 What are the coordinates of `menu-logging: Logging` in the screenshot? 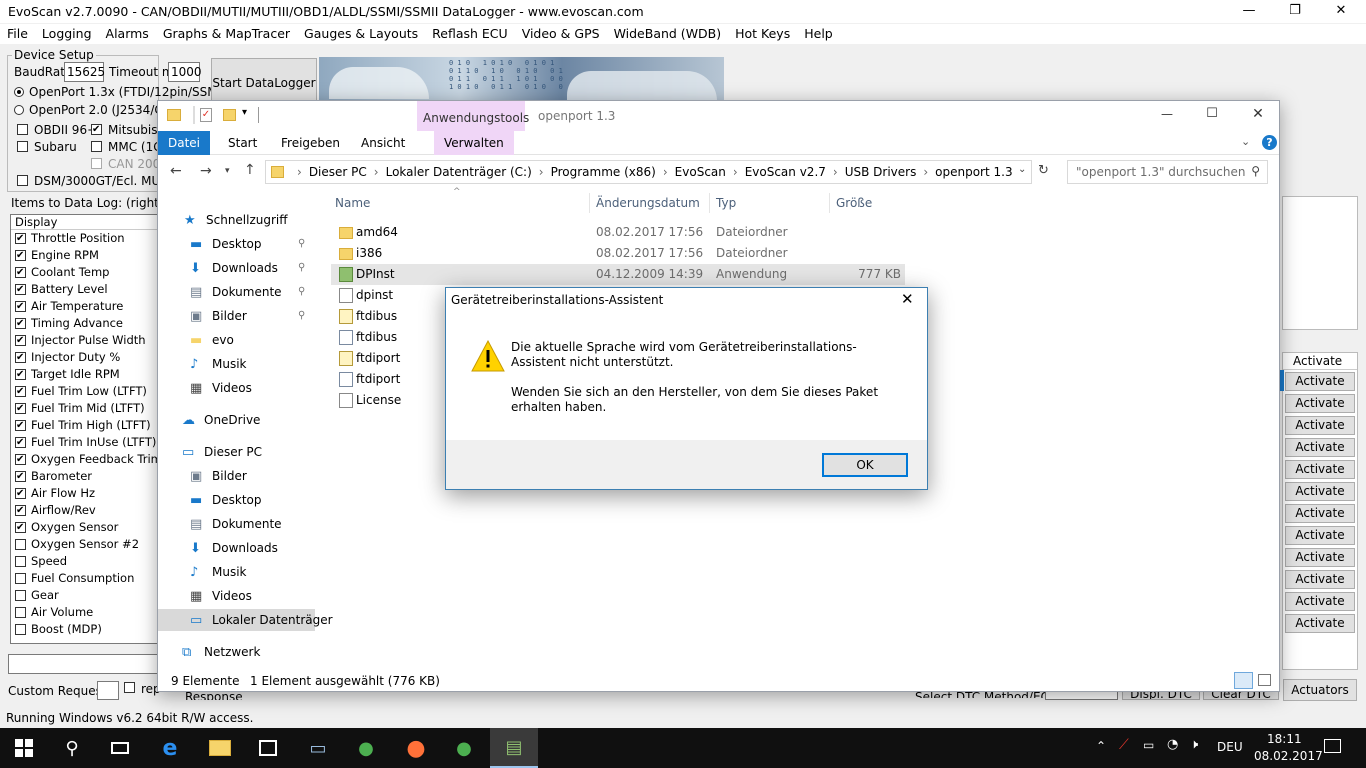 It's located at (67, 32).